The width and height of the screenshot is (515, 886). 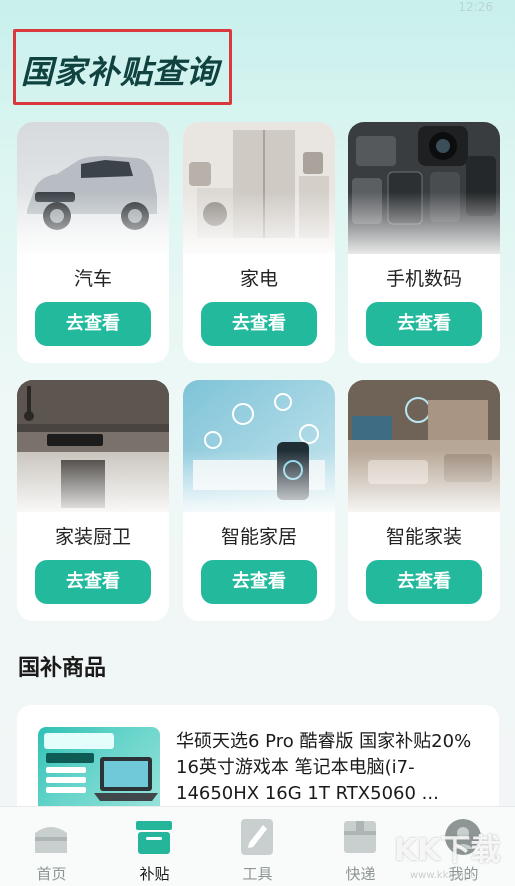 What do you see at coordinates (93, 242) in the screenshot?
I see `category-card-car: 汽车 去查看` at bounding box center [93, 242].